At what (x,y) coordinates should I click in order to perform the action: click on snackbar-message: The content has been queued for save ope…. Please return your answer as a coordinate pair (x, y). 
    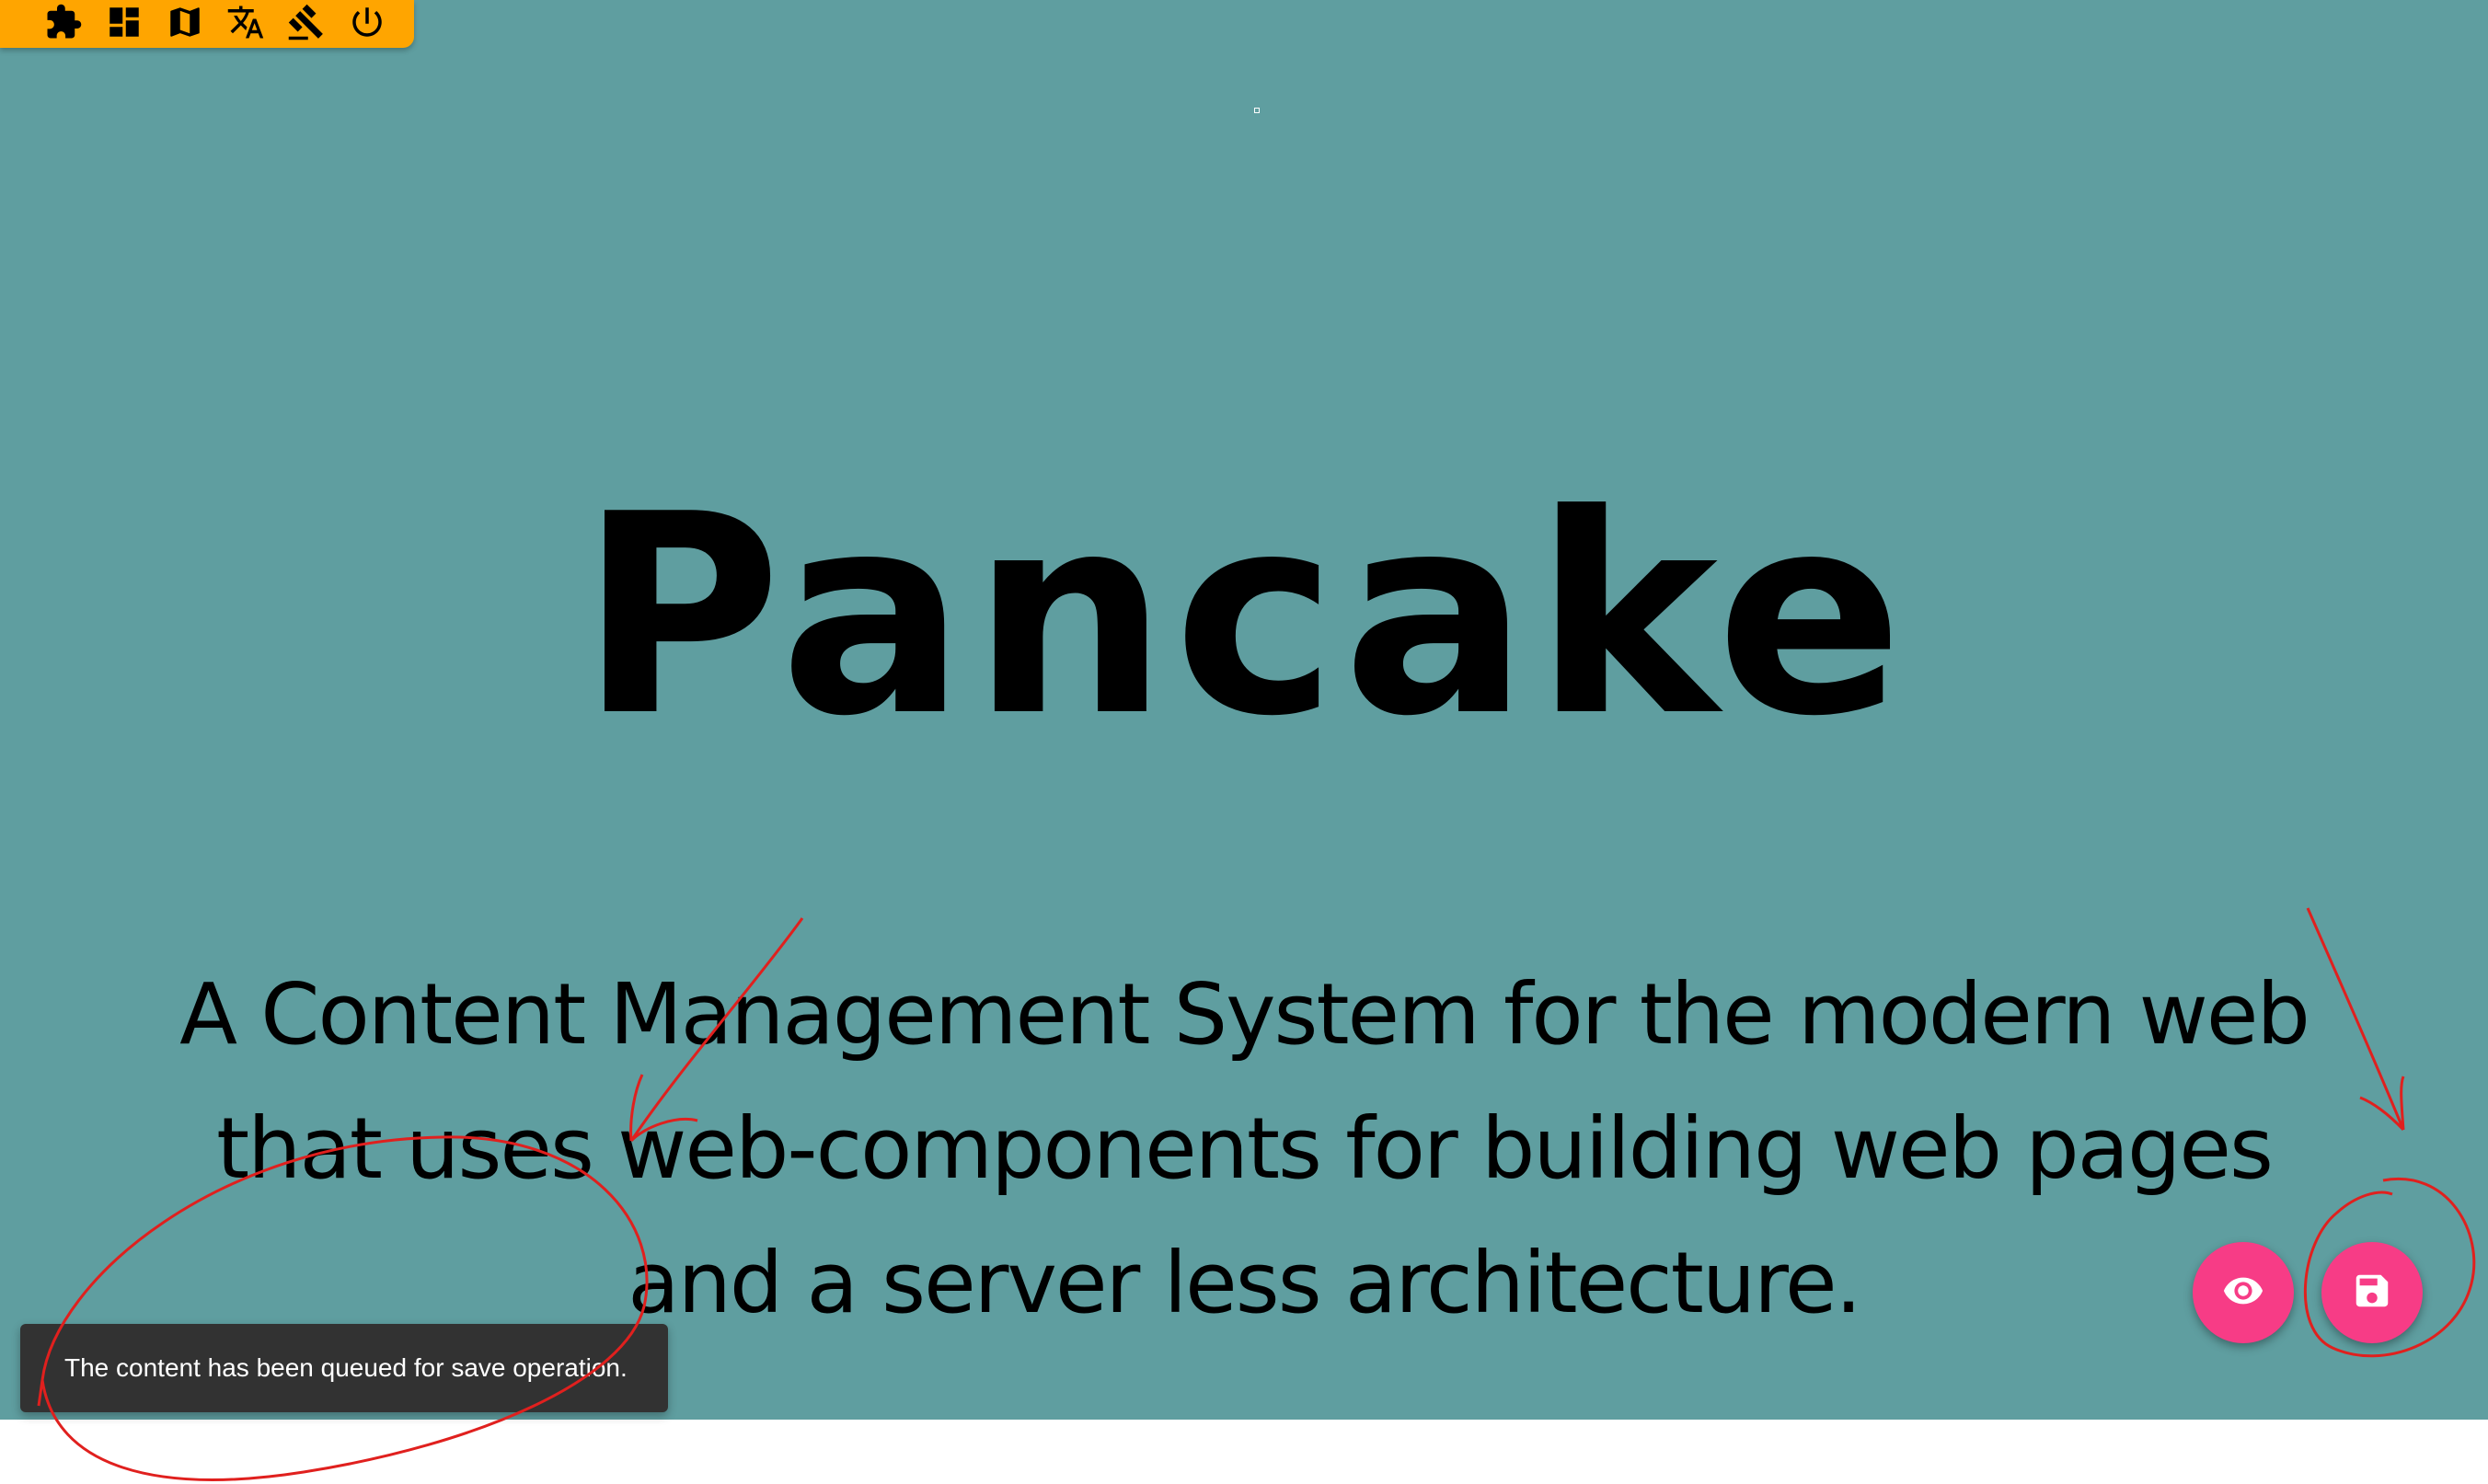
    Looking at the image, I should click on (346, 1367).